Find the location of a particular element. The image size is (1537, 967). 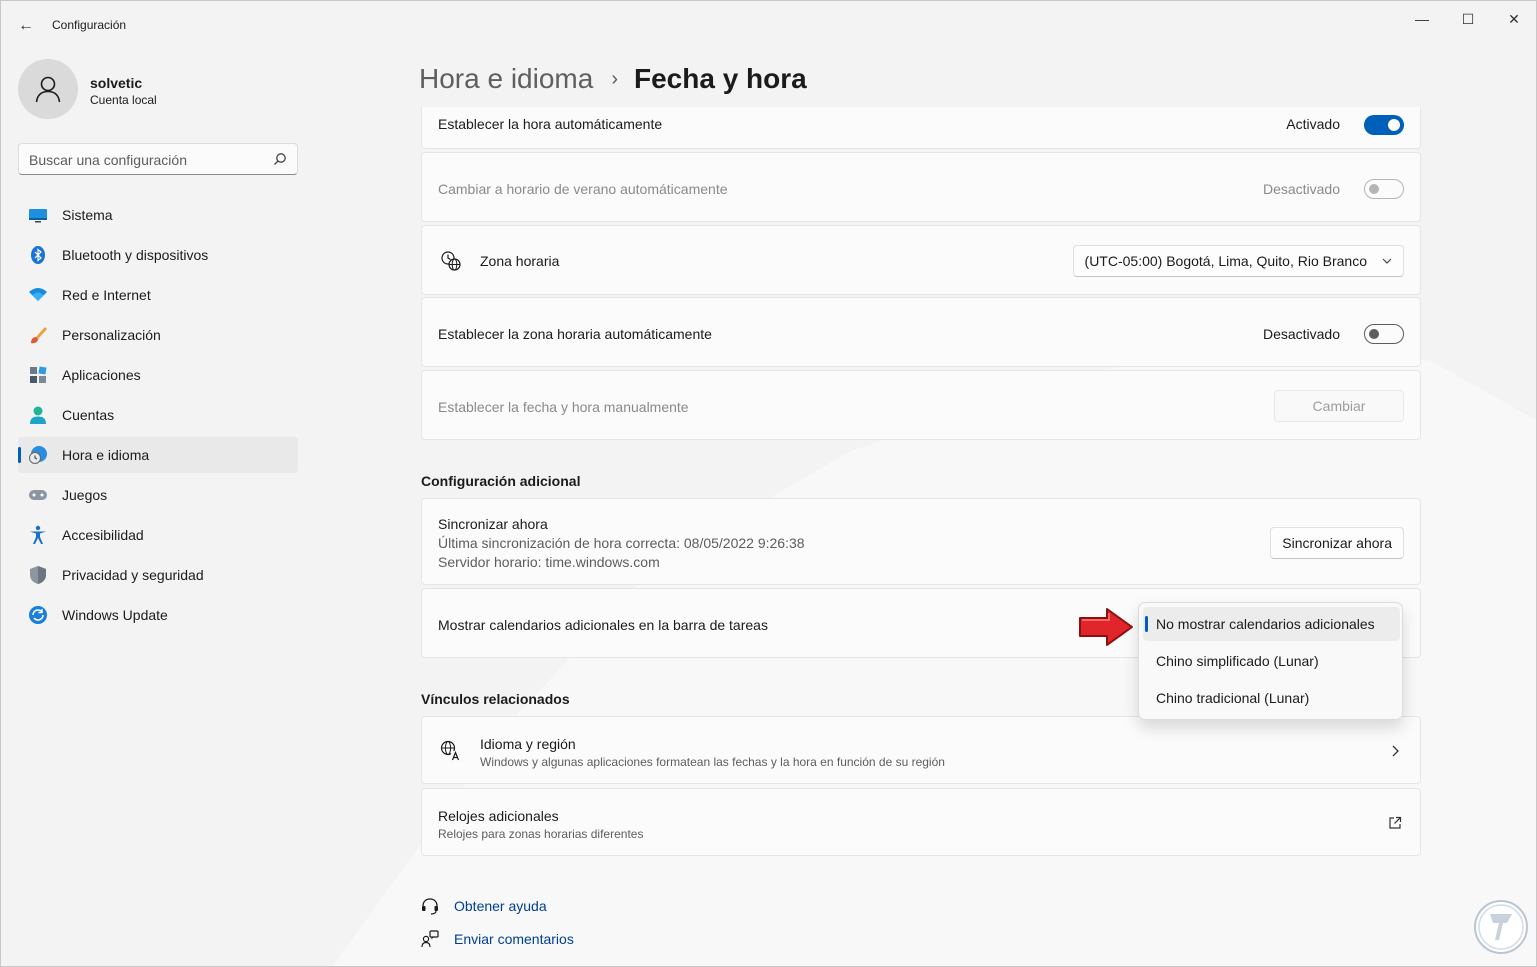

time-server-text: Servidor horario: time.windows.com is located at coordinates (549, 562).